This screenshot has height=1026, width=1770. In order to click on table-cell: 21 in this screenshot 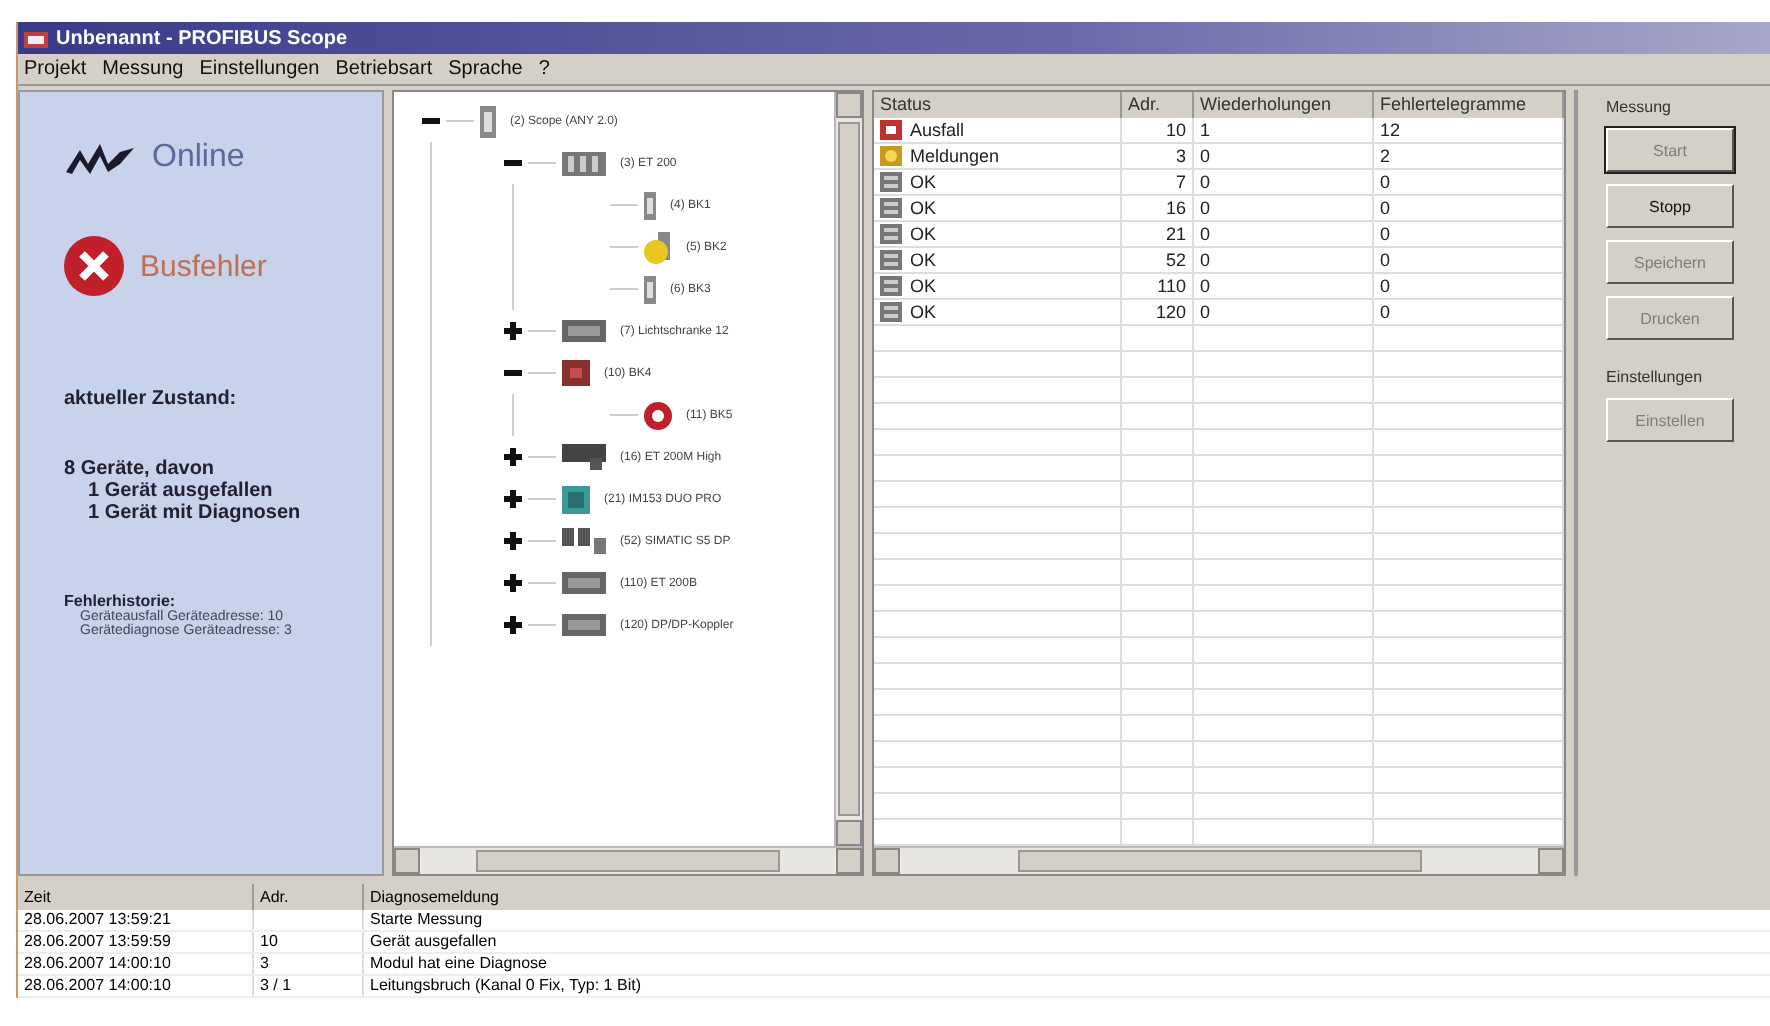, I will do `click(1158, 234)`.